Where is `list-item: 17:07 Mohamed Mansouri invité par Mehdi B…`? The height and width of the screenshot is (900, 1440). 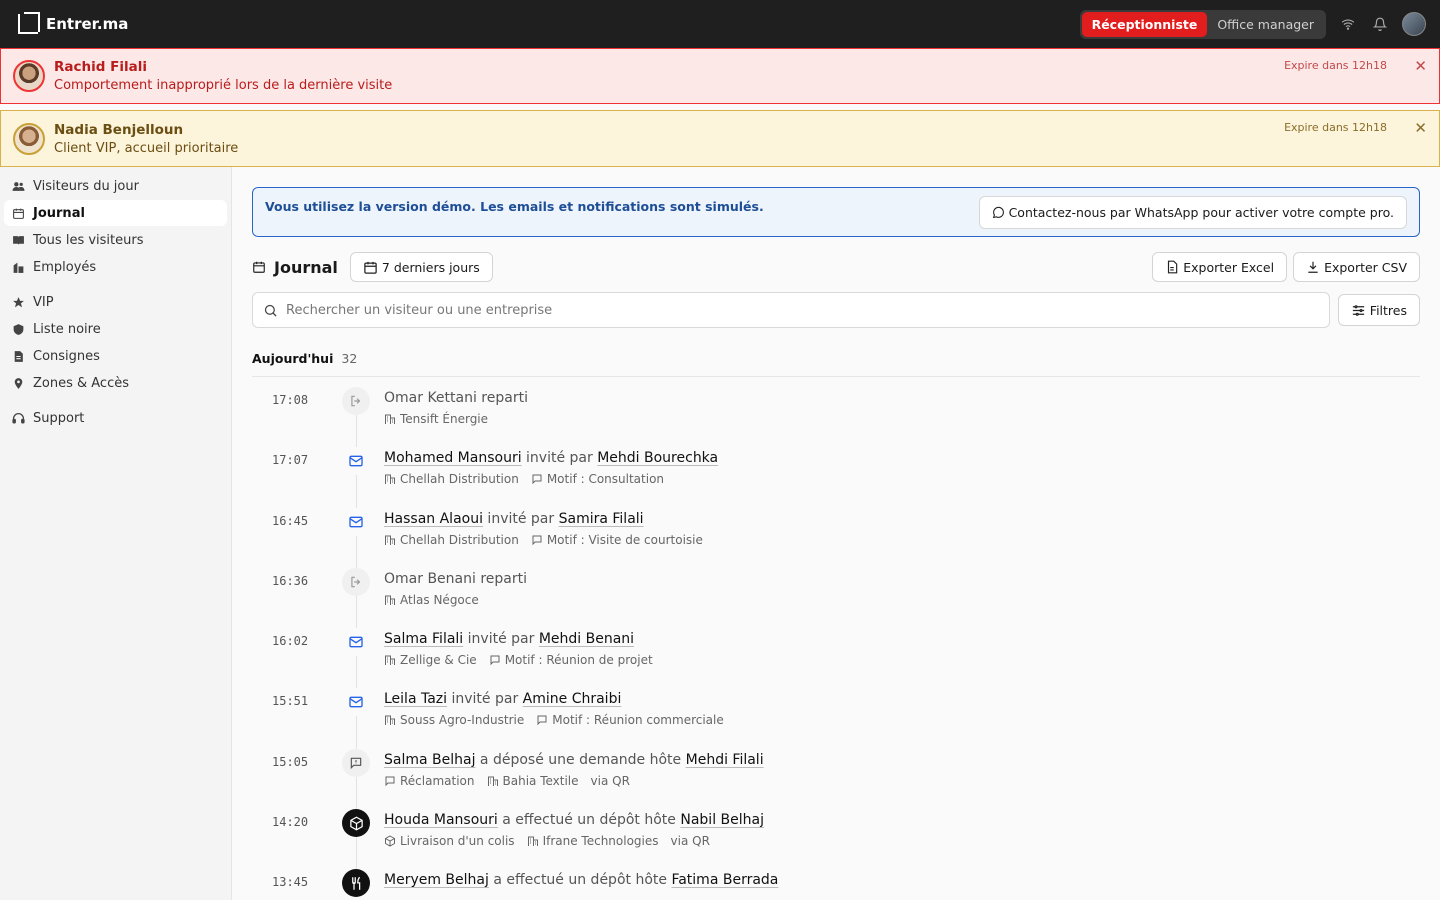 list-item: 17:07 Mohamed Mansouri invité par Mehdi B… is located at coordinates (836, 476).